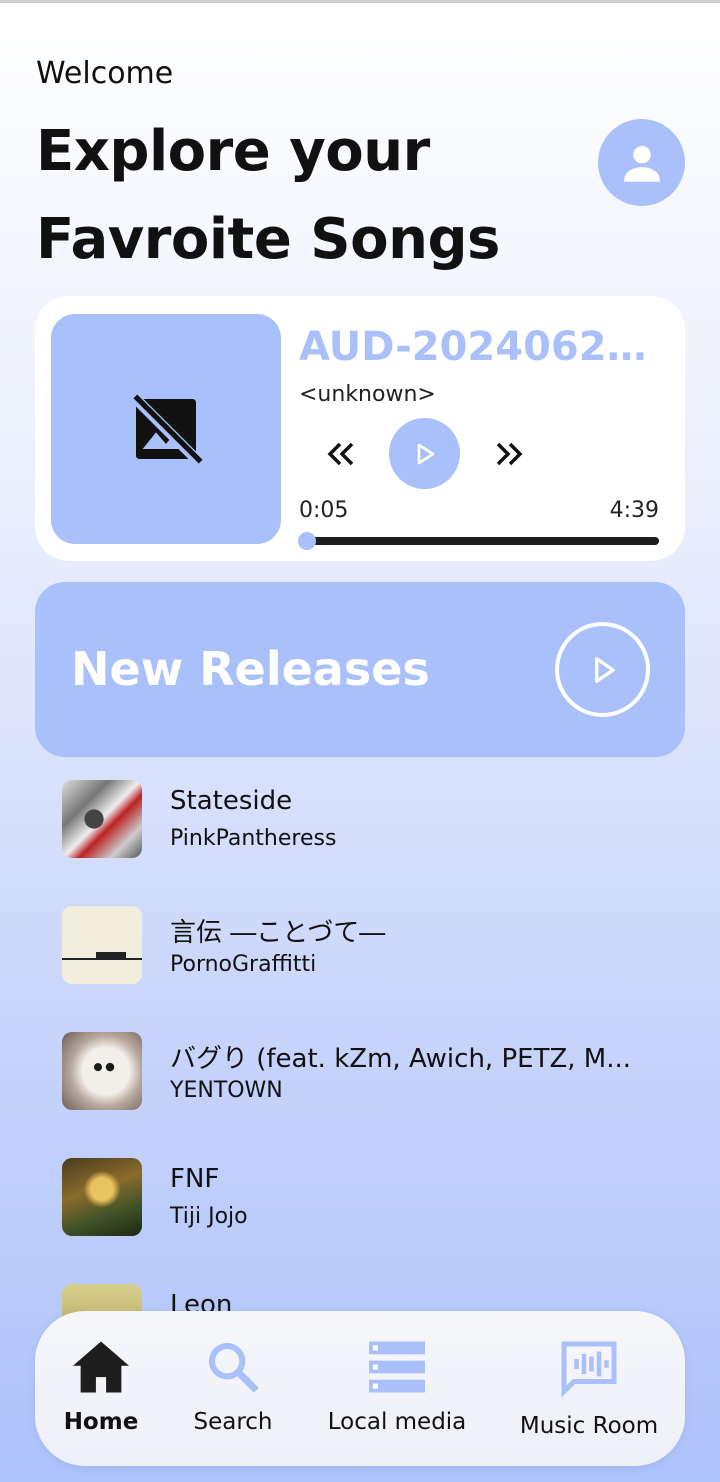 The width and height of the screenshot is (720, 1482). What do you see at coordinates (589, 1426) in the screenshot?
I see `nav-label-music-room: Music Room` at bounding box center [589, 1426].